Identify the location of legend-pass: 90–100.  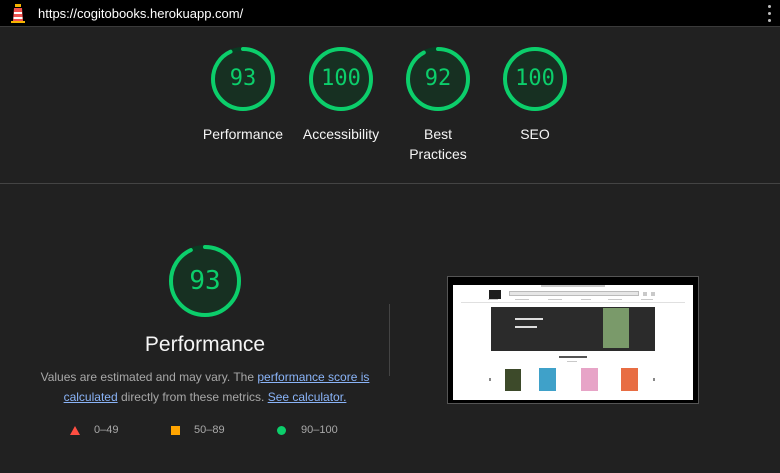
(307, 430).